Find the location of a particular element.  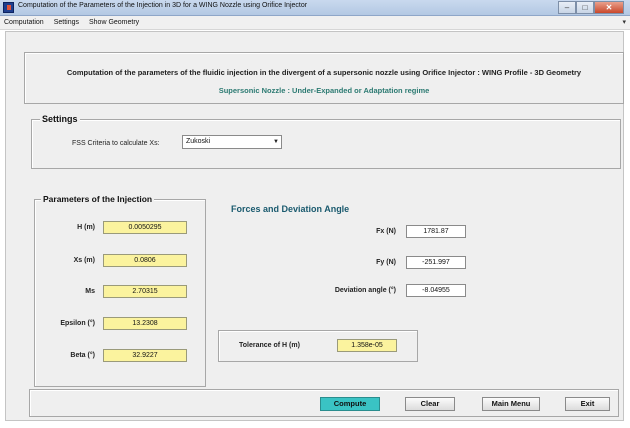

menu-settings: Settings is located at coordinates (66, 22).